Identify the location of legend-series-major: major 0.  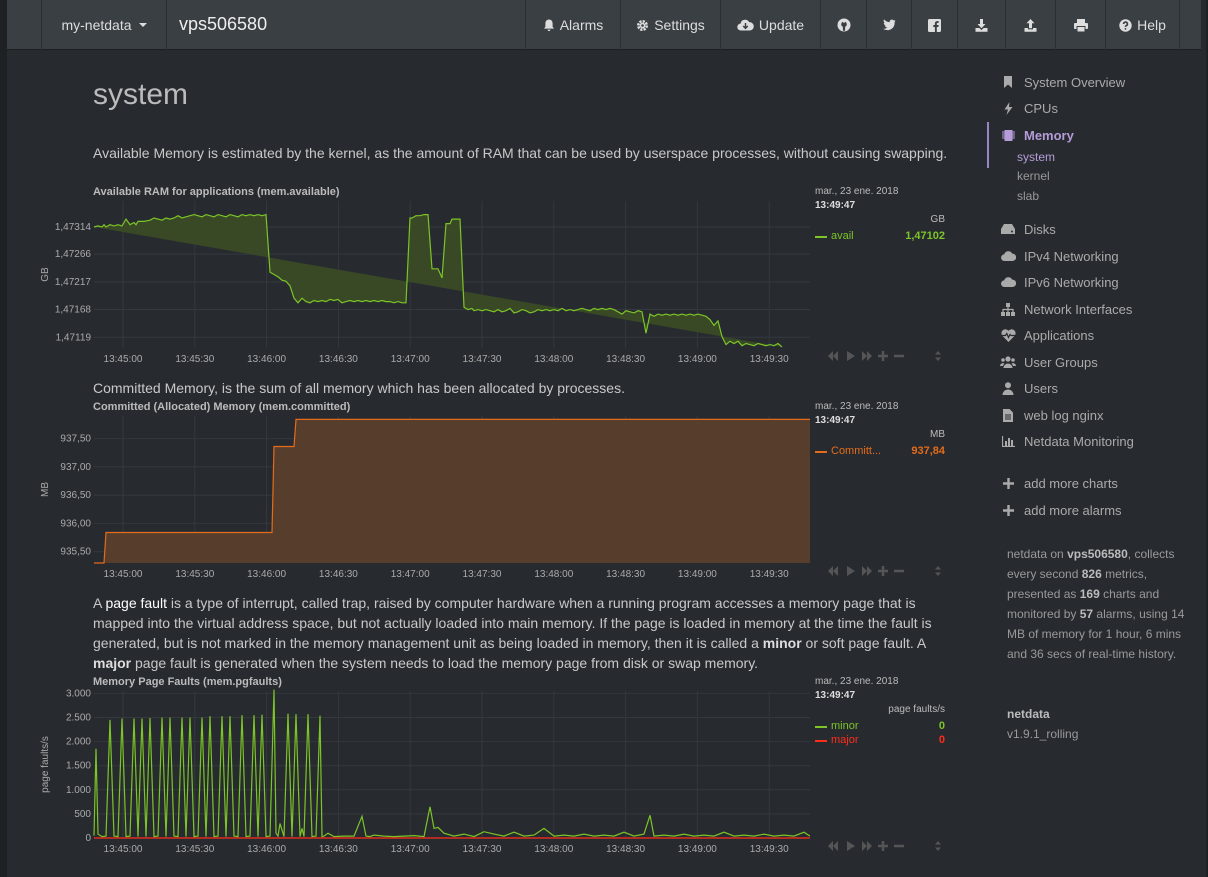
(880, 741).